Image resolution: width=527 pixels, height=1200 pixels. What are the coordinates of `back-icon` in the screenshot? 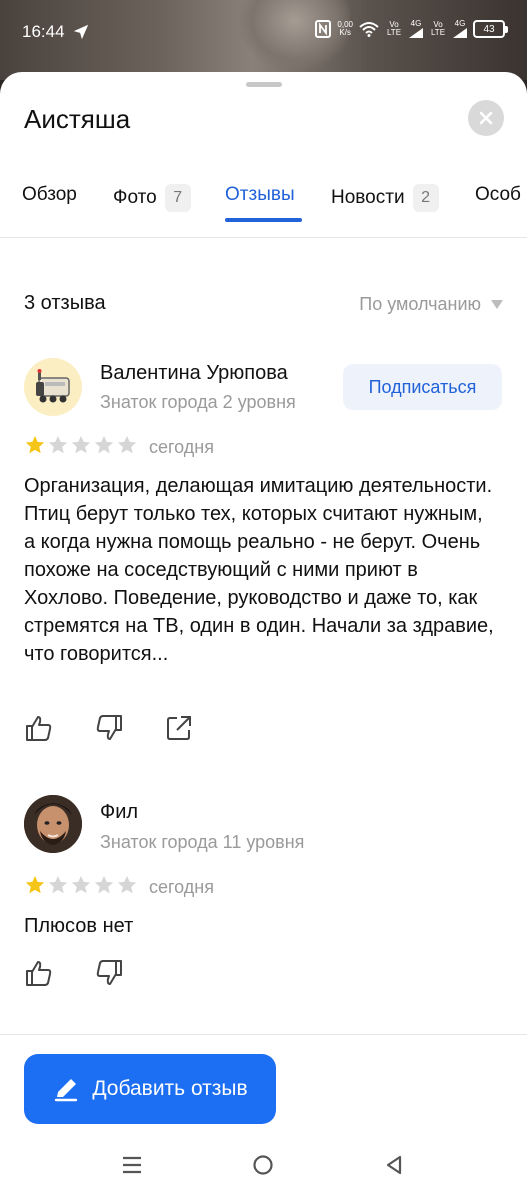 It's located at (394, 1165).